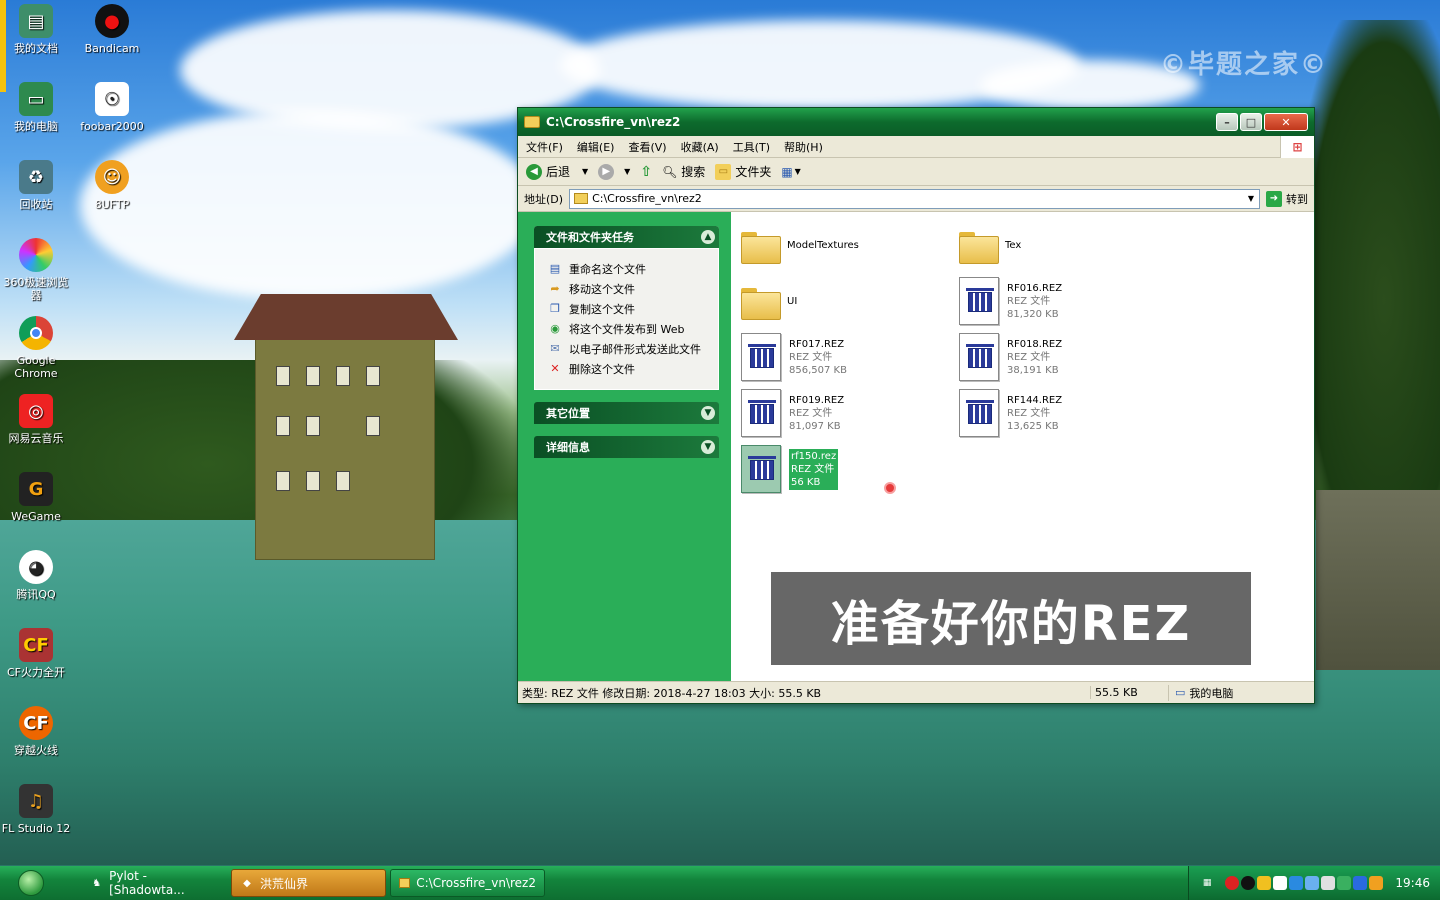 This screenshot has width=1440, height=900. What do you see at coordinates (1312, 883) in the screenshot?
I see `network-icon` at bounding box center [1312, 883].